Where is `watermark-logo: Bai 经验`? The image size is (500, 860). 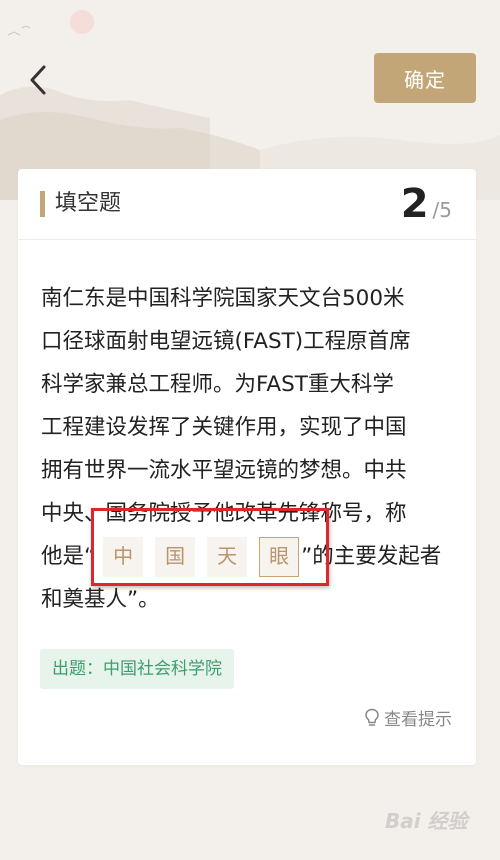
watermark-logo: Bai 经验 is located at coordinates (426, 821).